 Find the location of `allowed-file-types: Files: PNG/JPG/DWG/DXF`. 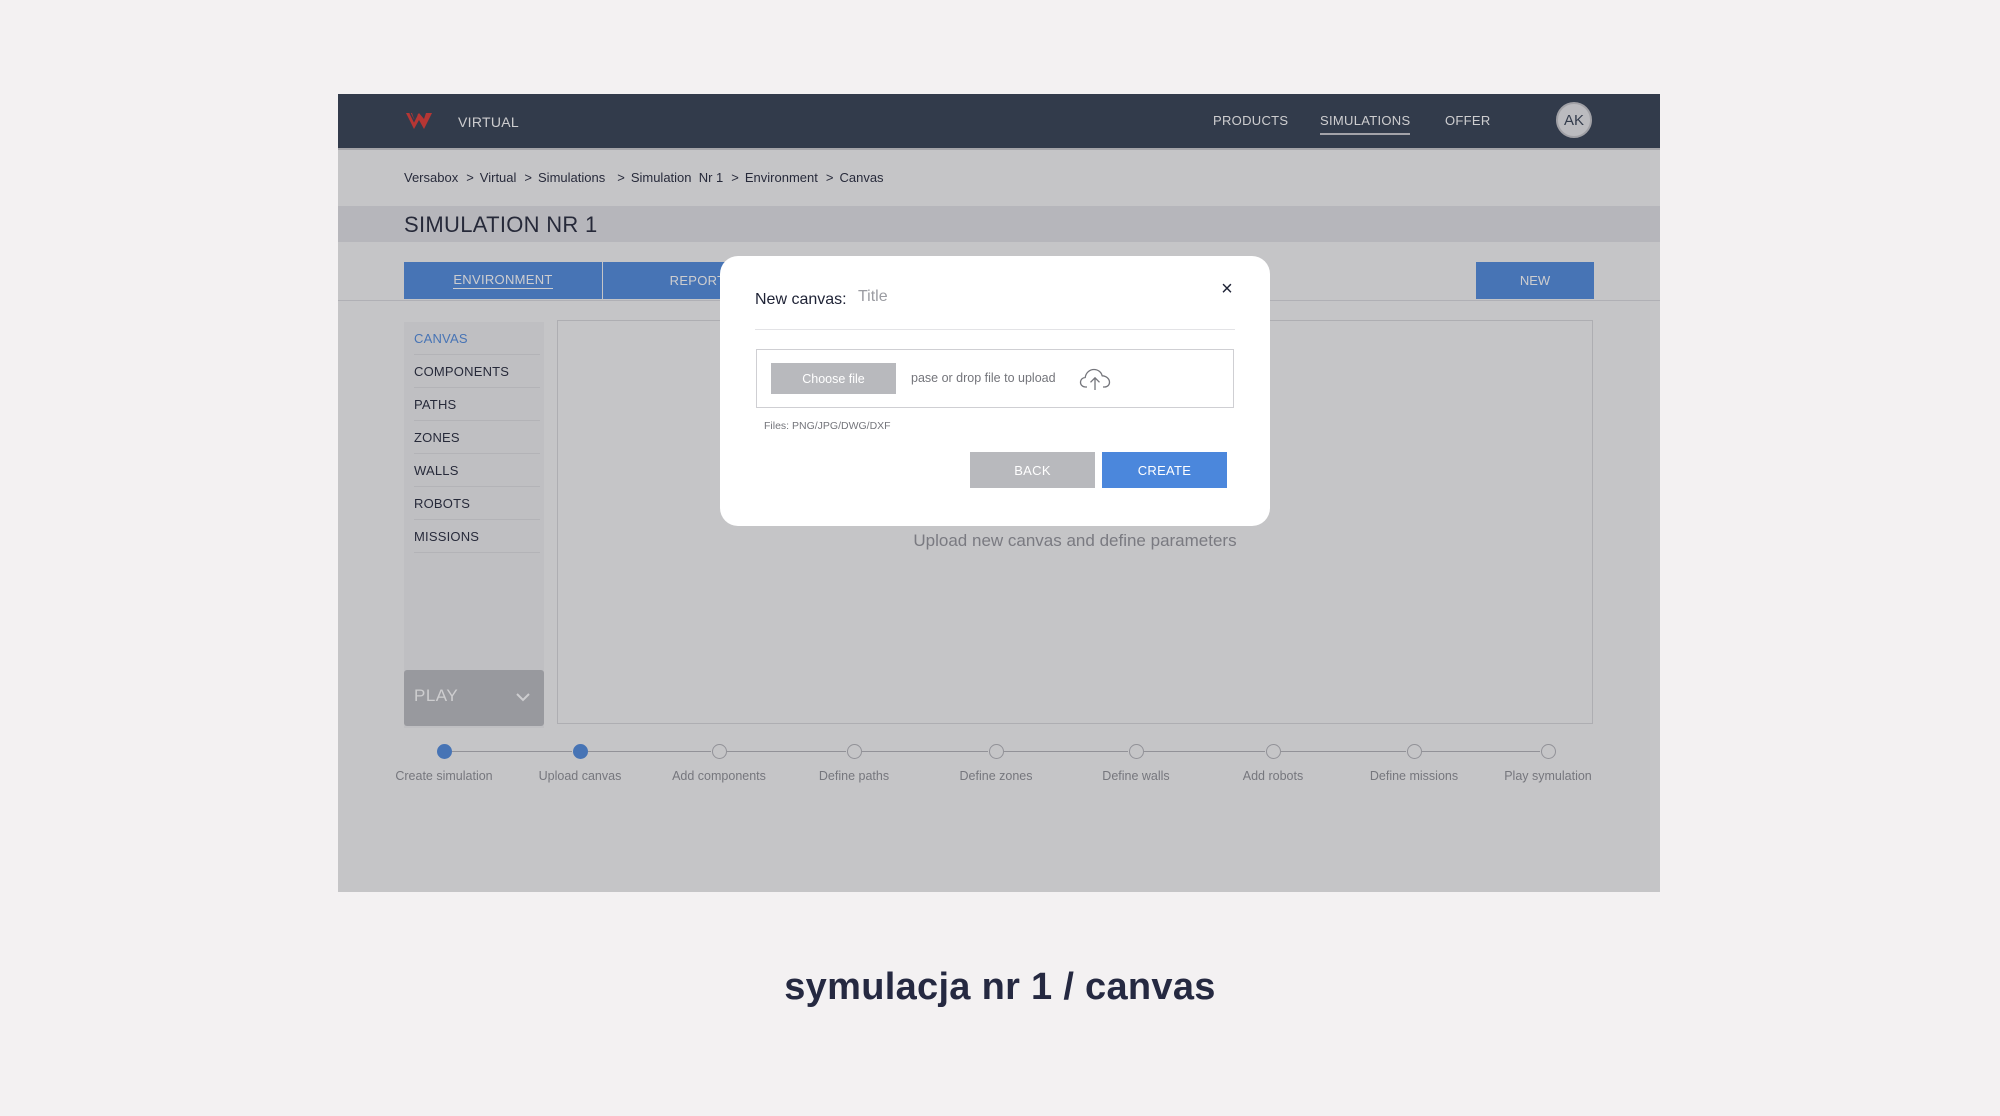

allowed-file-types: Files: PNG/JPG/DWG/DXF is located at coordinates (827, 426).